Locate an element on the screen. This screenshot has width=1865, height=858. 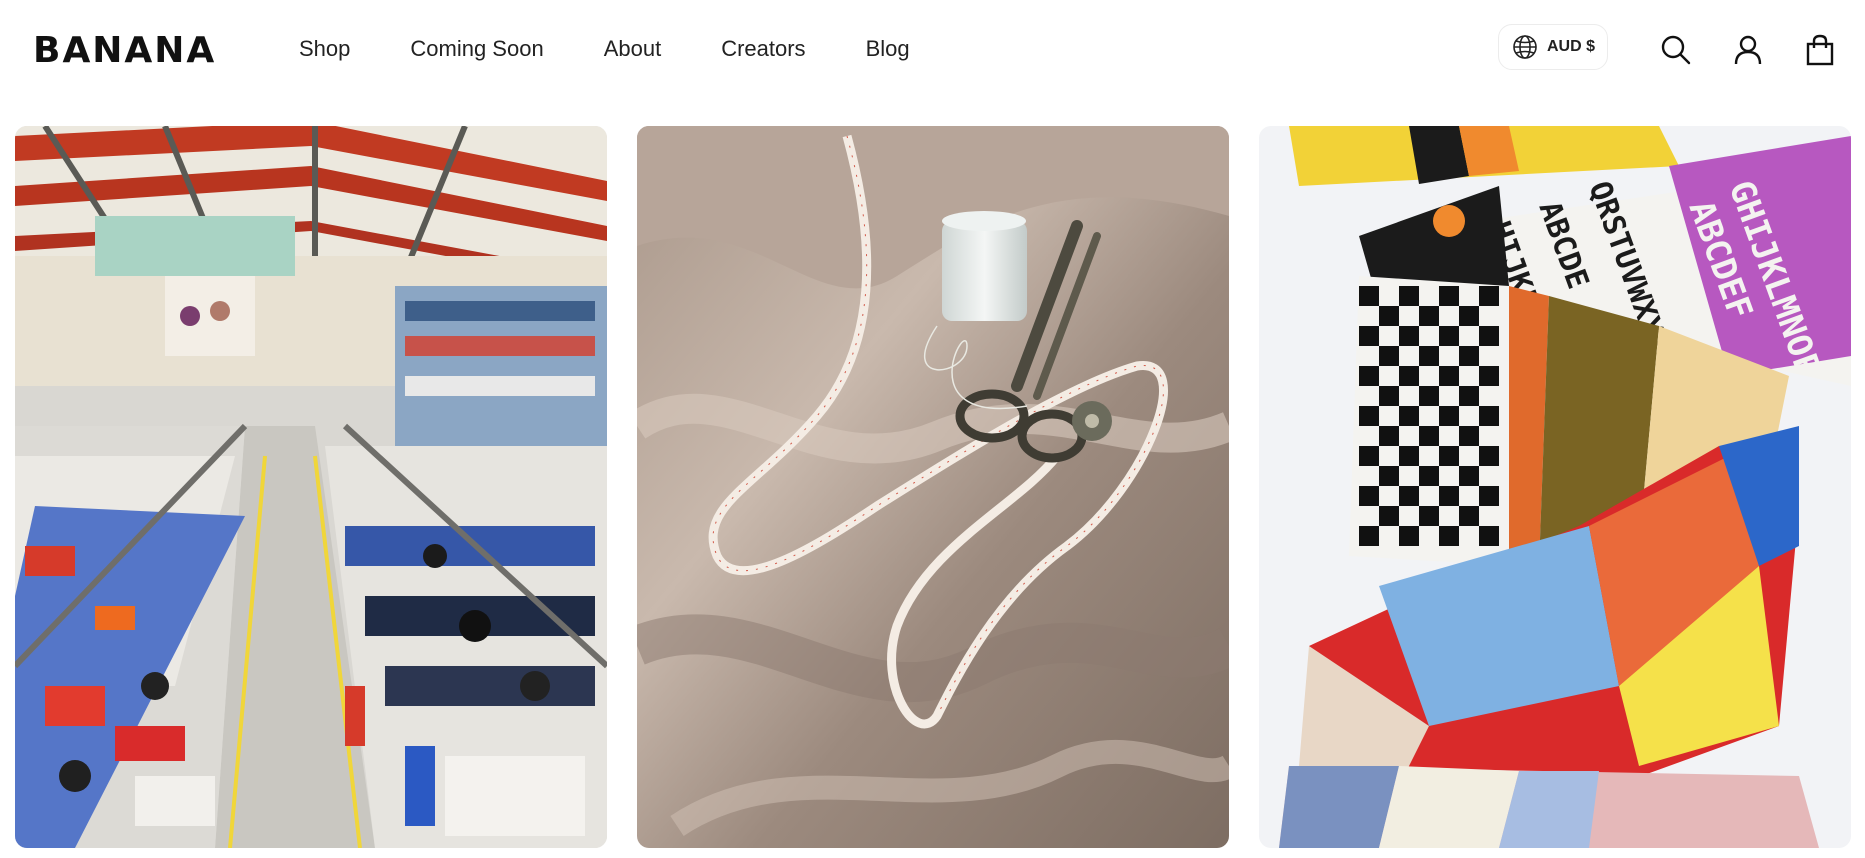
globe-icon is located at coordinates (1525, 47).